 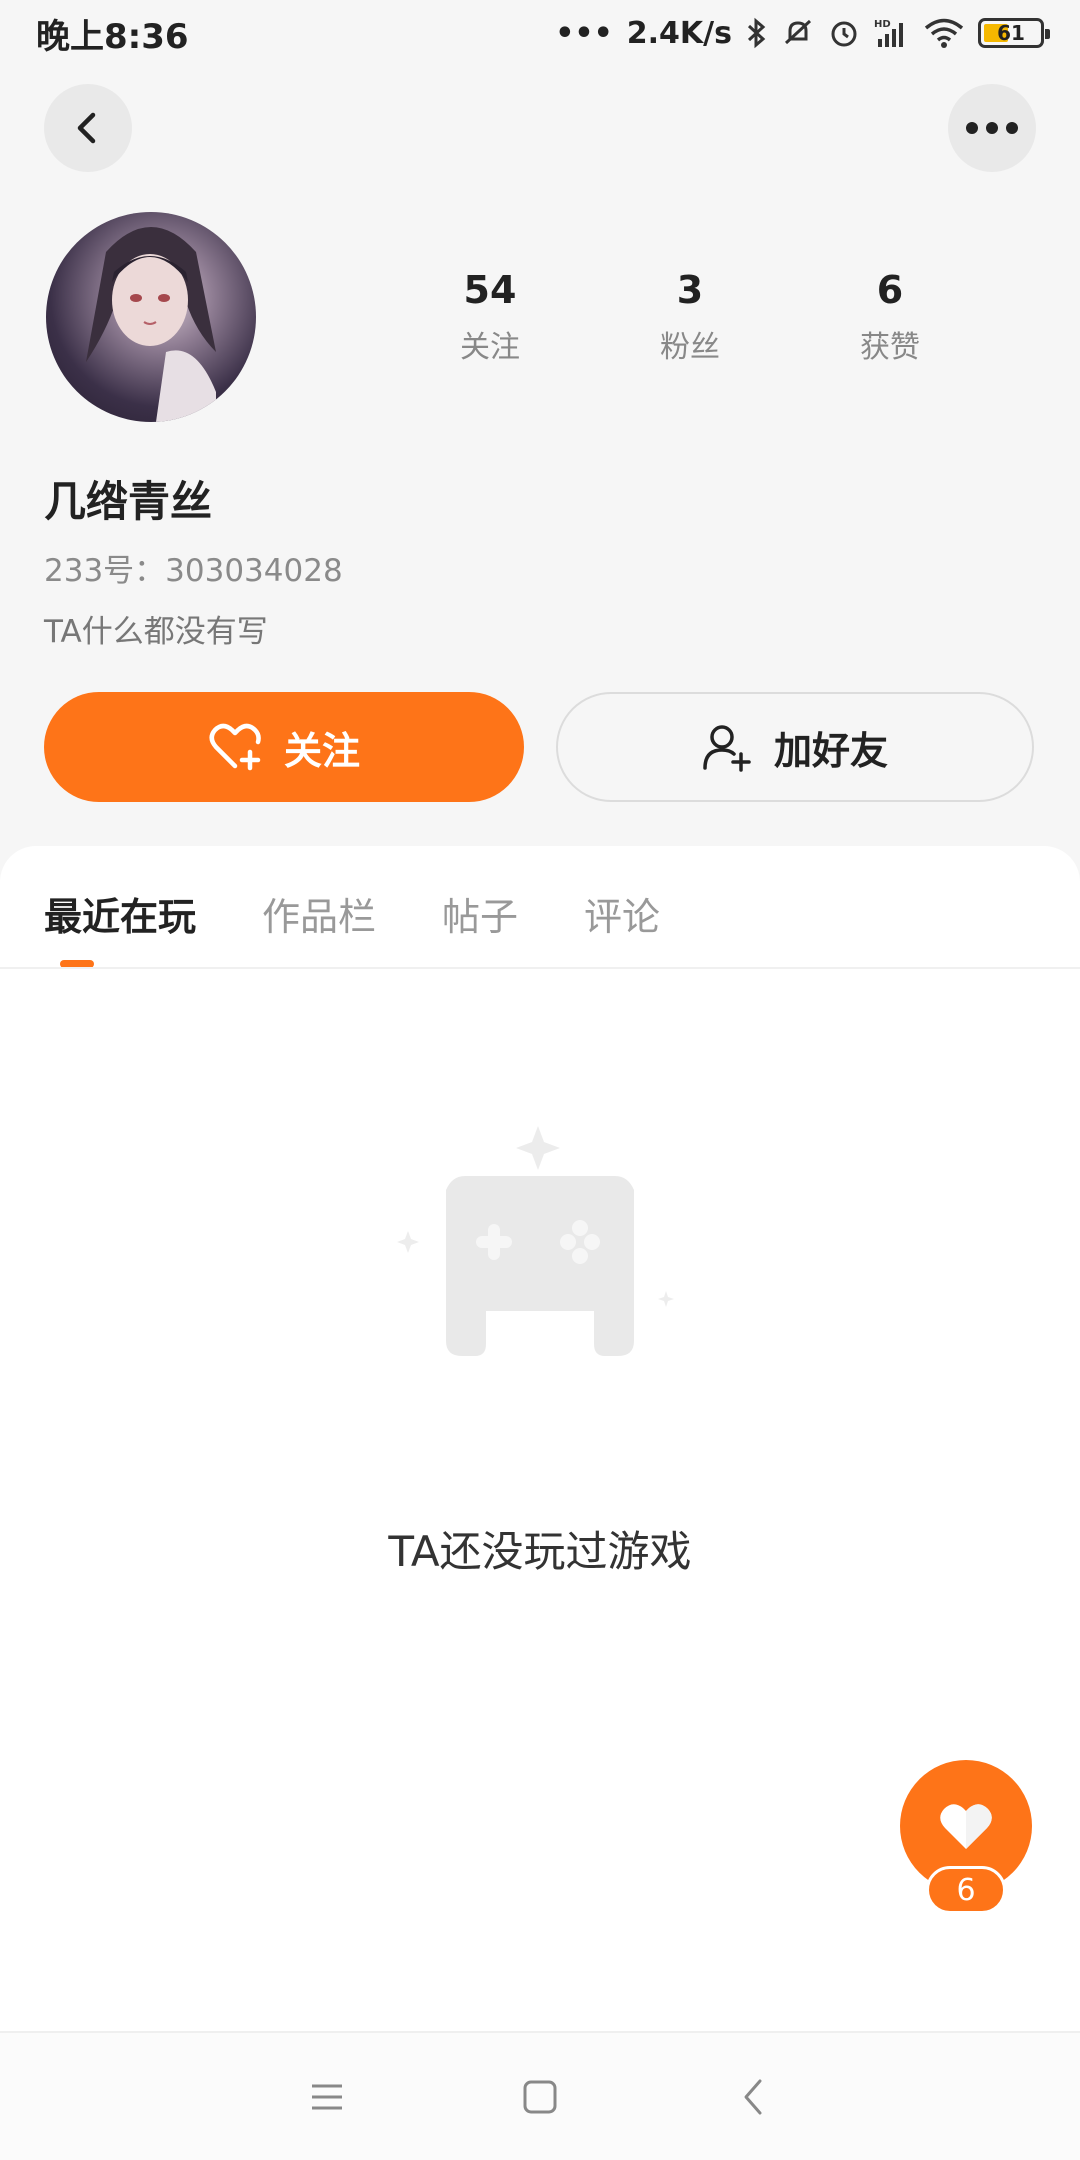 I want to click on heart-plus-icon, so click(x=235, y=747).